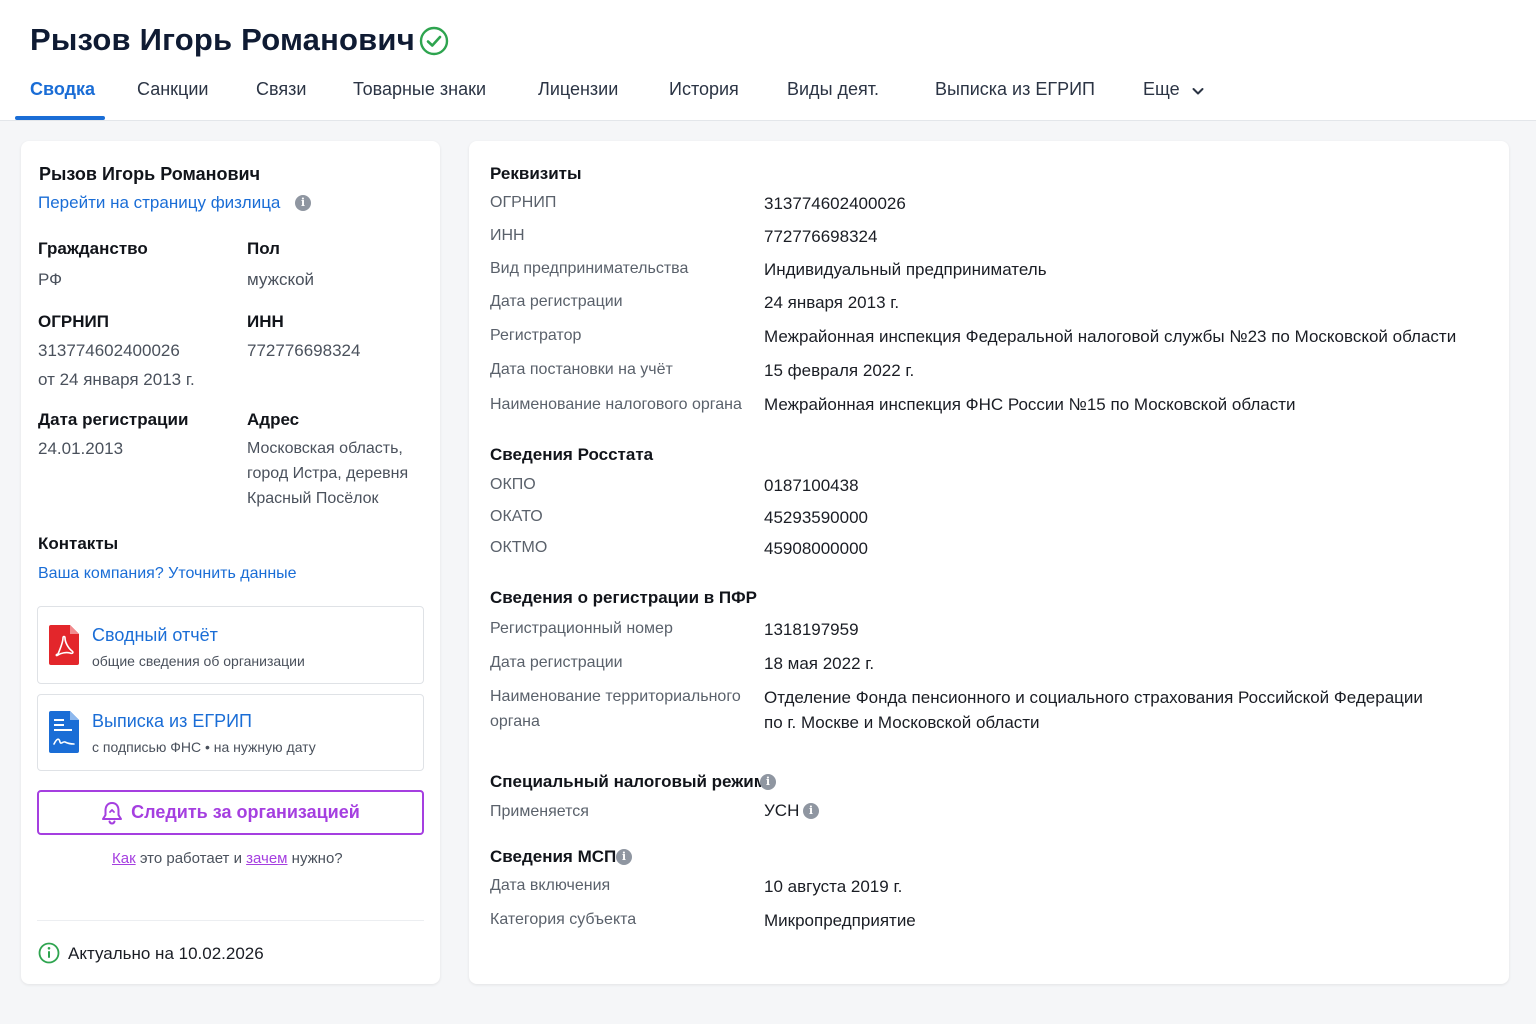 This screenshot has width=1536, height=1024. I want to click on how-text: нужно?, so click(315, 858).